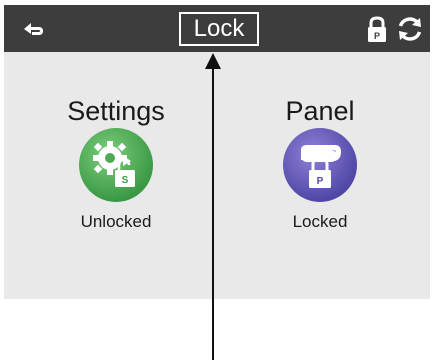 The image size is (433, 364). What do you see at coordinates (116, 111) in the screenshot?
I see `tile-title: Settings` at bounding box center [116, 111].